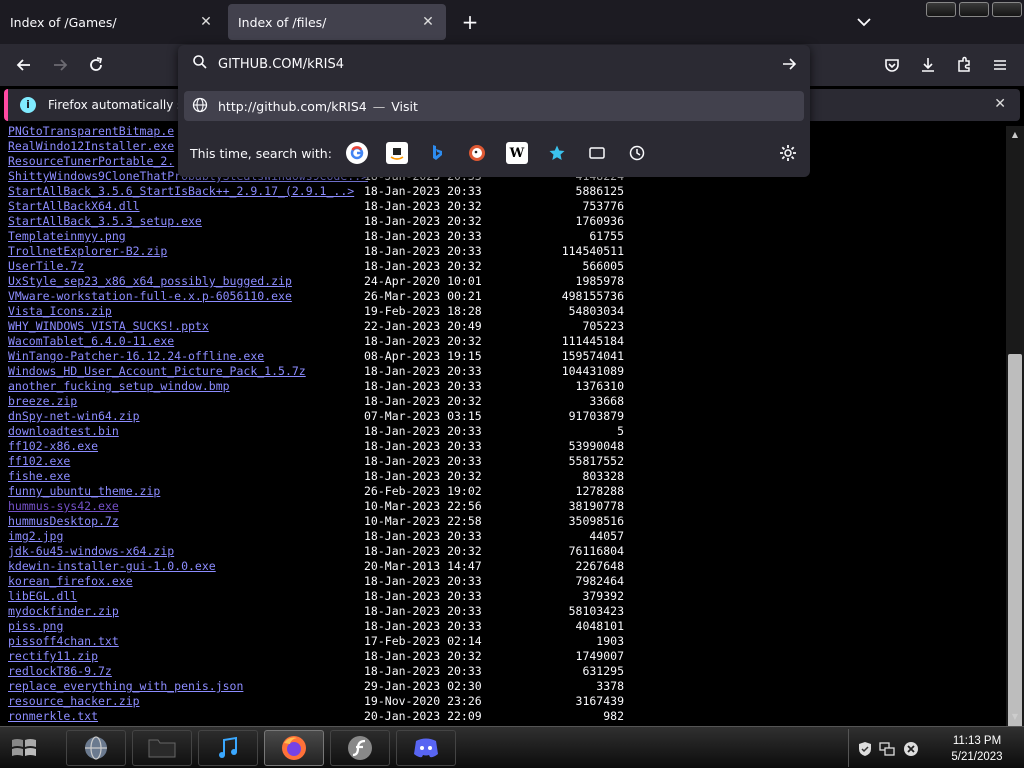 The height and width of the screenshot is (768, 1024). What do you see at coordinates (426, 748) in the screenshot?
I see `taskbar-discord` at bounding box center [426, 748].